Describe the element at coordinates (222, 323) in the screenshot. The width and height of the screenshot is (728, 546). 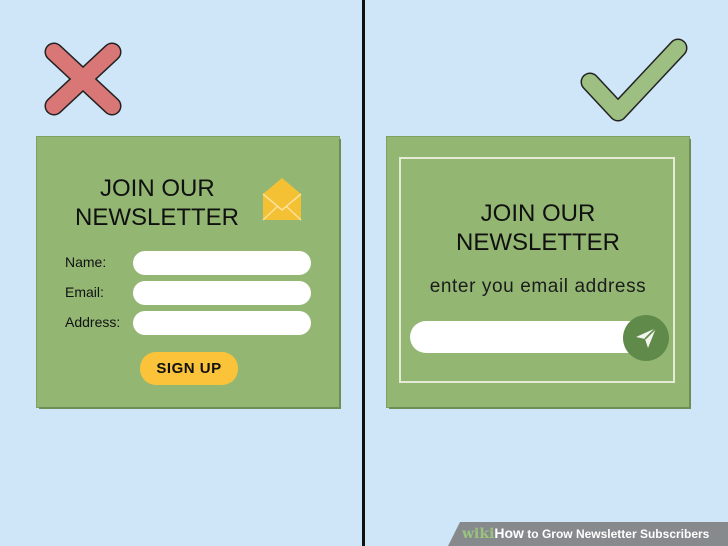
I see `address-field` at that location.